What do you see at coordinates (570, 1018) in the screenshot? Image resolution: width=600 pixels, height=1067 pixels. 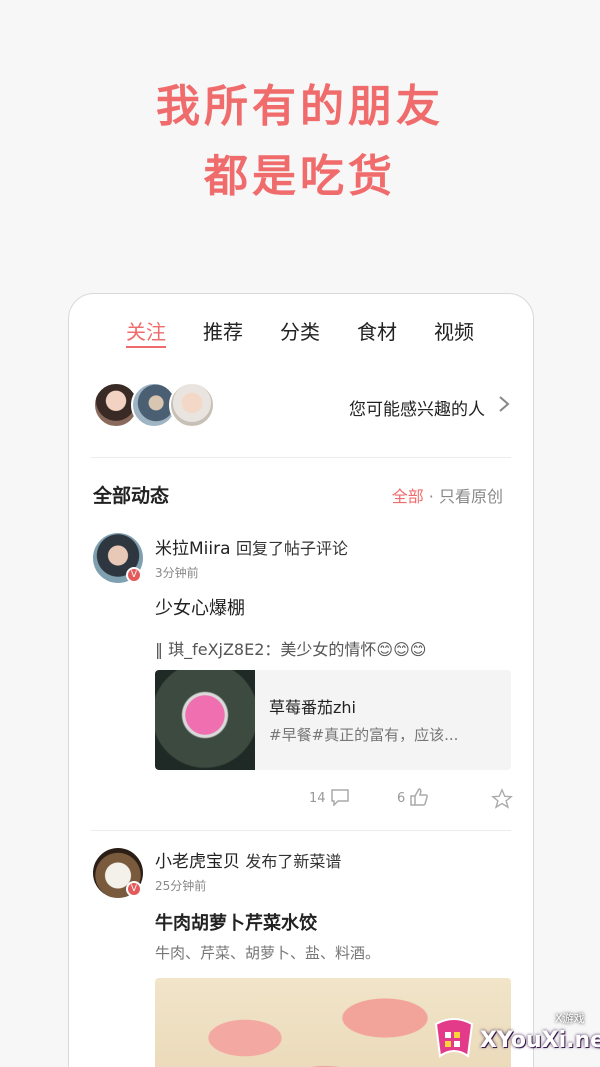 I see `watermark-small-text: X游戏` at bounding box center [570, 1018].